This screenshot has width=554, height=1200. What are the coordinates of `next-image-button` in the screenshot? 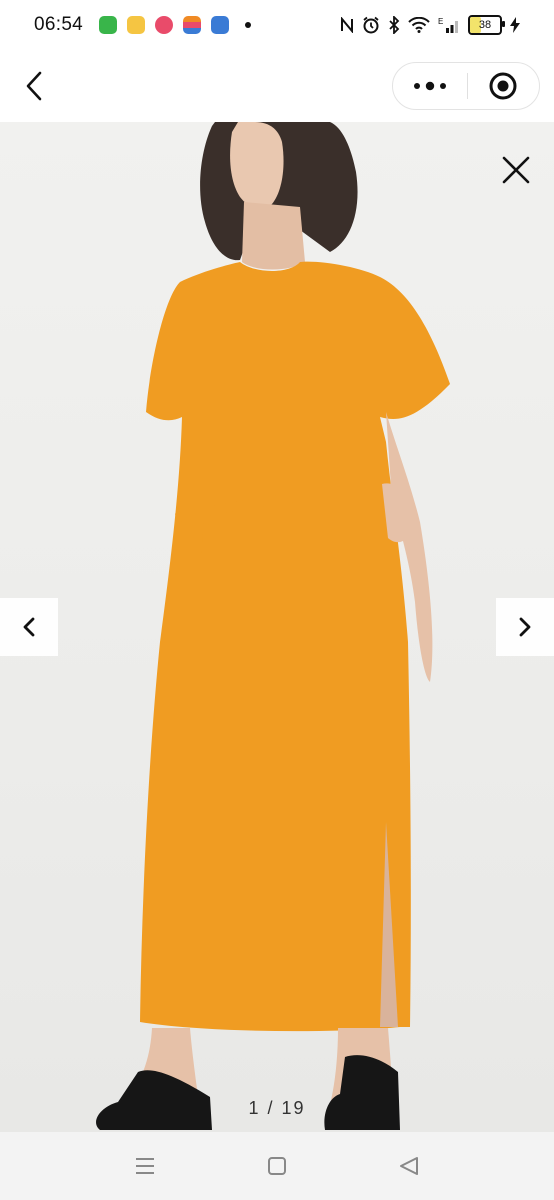 It's located at (525, 627).